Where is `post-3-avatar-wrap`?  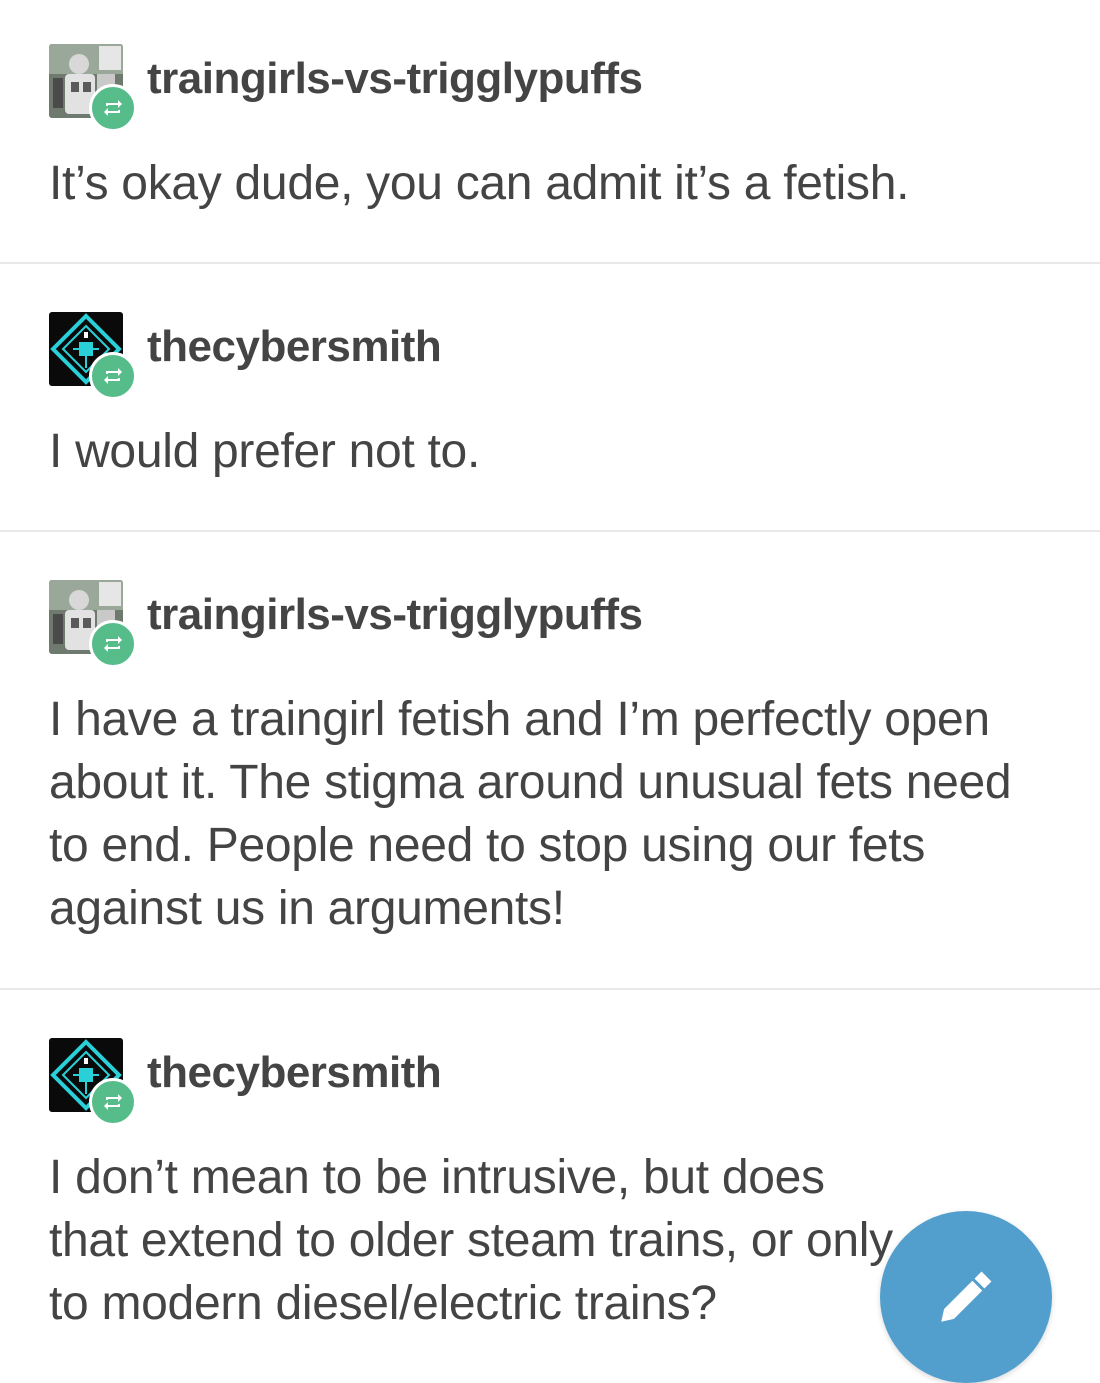 post-3-avatar-wrap is located at coordinates (93, 624).